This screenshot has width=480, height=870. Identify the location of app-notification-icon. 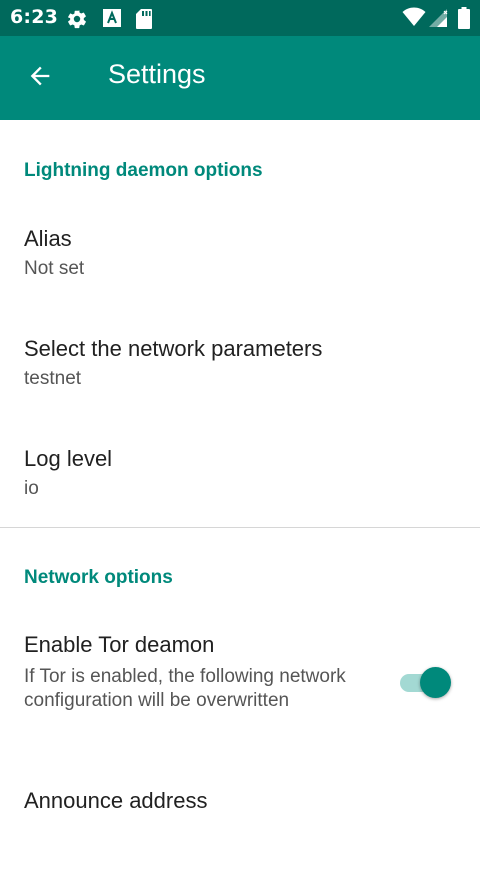
(112, 20).